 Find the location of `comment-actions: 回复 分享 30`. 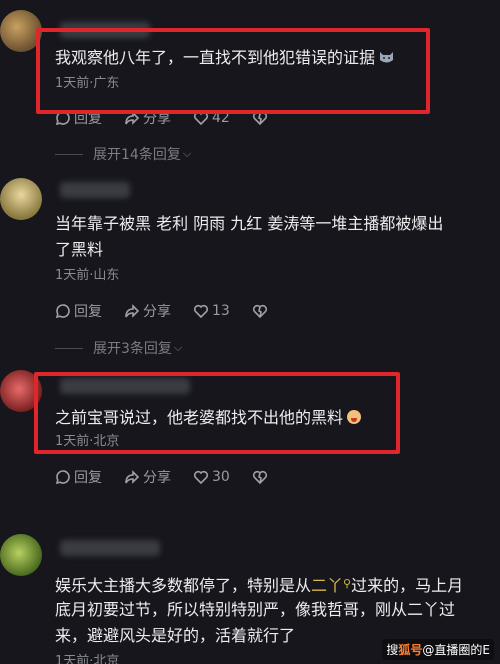

comment-actions: 回复 分享 30 is located at coordinates (174, 477).